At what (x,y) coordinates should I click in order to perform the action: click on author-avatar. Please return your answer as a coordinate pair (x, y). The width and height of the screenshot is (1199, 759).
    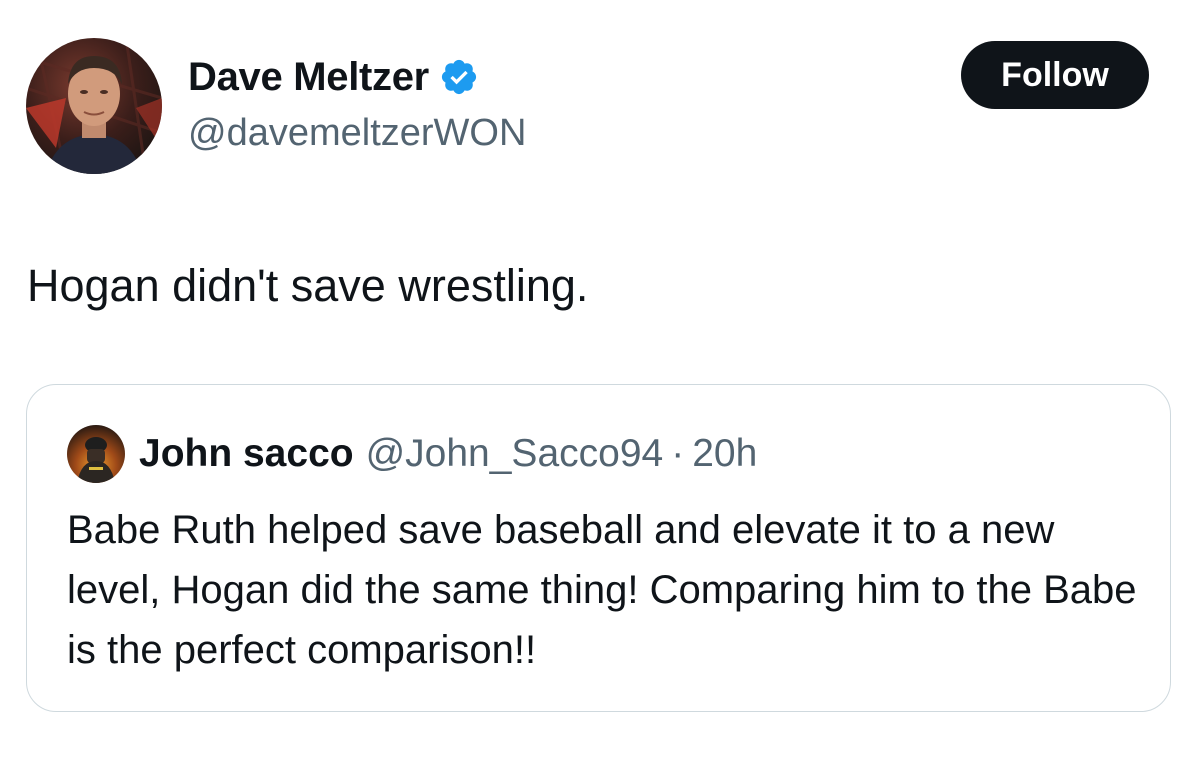
    Looking at the image, I should click on (94, 106).